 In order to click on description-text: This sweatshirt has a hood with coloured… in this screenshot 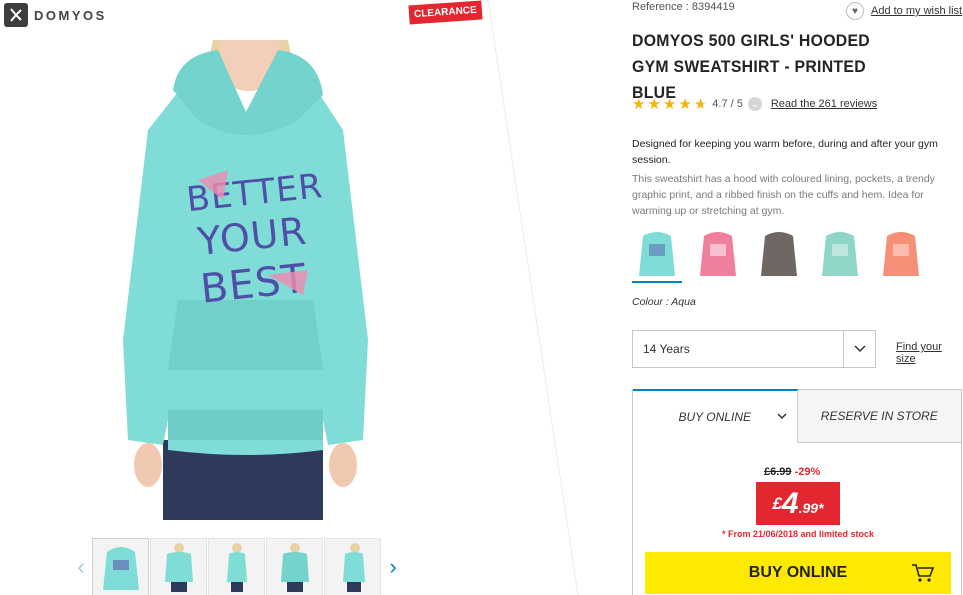, I will do `click(783, 195)`.